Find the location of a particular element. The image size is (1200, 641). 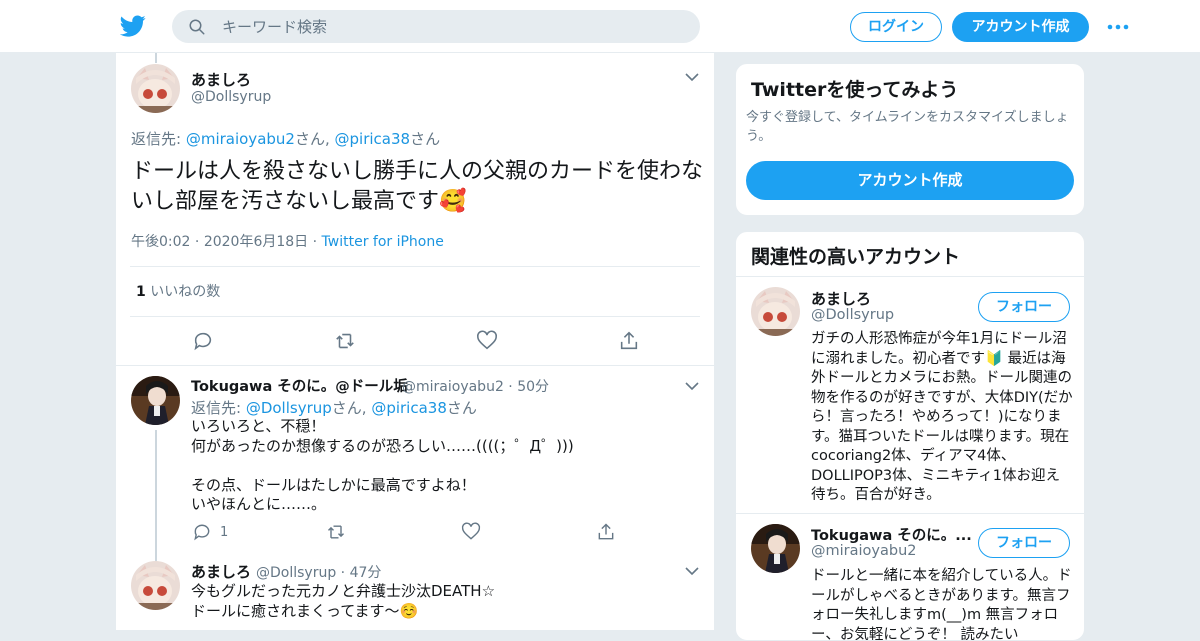

account-handle: @miraioyabu2 is located at coordinates (864, 551).